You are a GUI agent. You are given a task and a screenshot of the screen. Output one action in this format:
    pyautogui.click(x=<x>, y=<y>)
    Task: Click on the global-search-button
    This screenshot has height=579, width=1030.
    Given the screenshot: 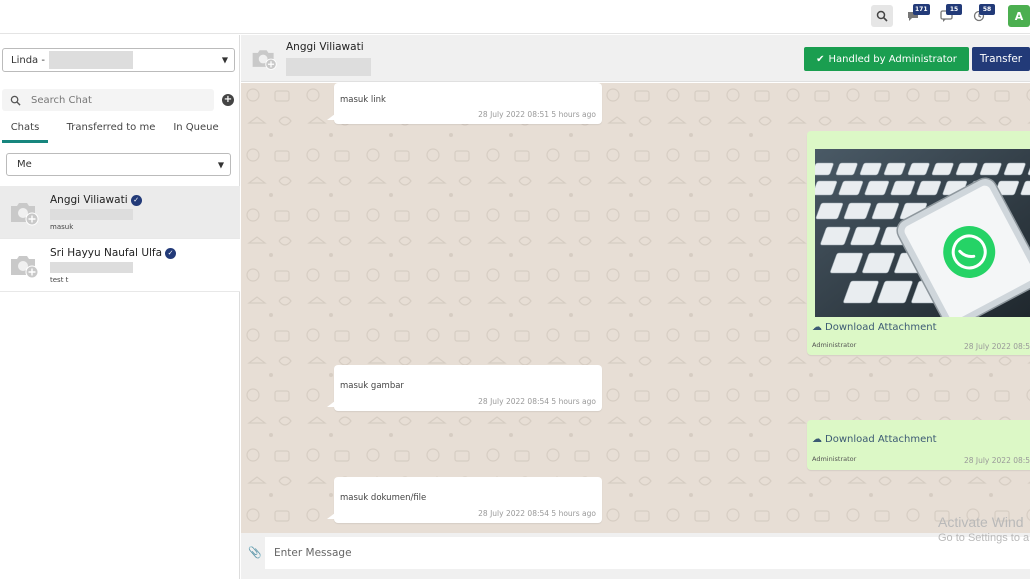 What is the action you would take?
    pyautogui.click(x=882, y=16)
    